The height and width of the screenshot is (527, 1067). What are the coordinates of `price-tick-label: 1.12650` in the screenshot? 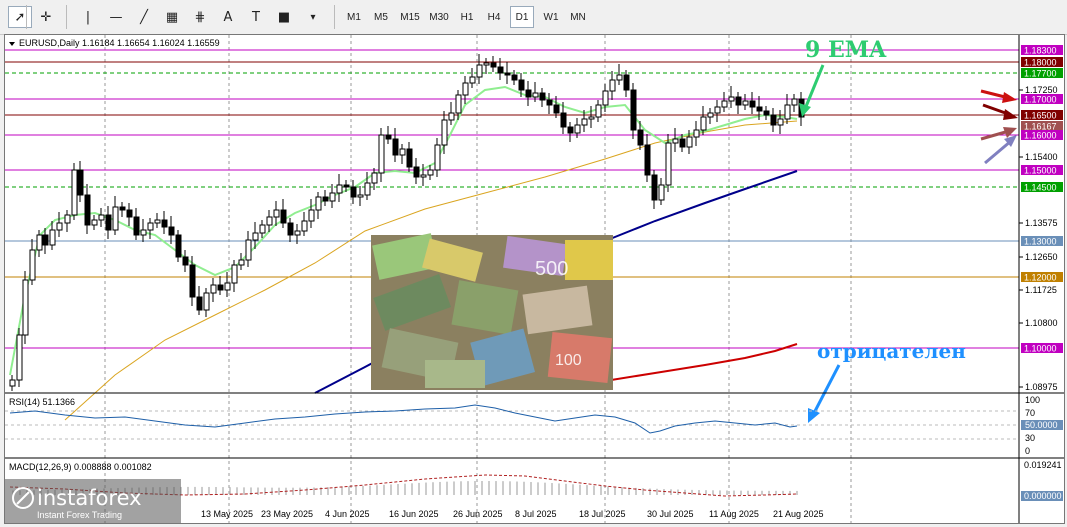 It's located at (1041, 257).